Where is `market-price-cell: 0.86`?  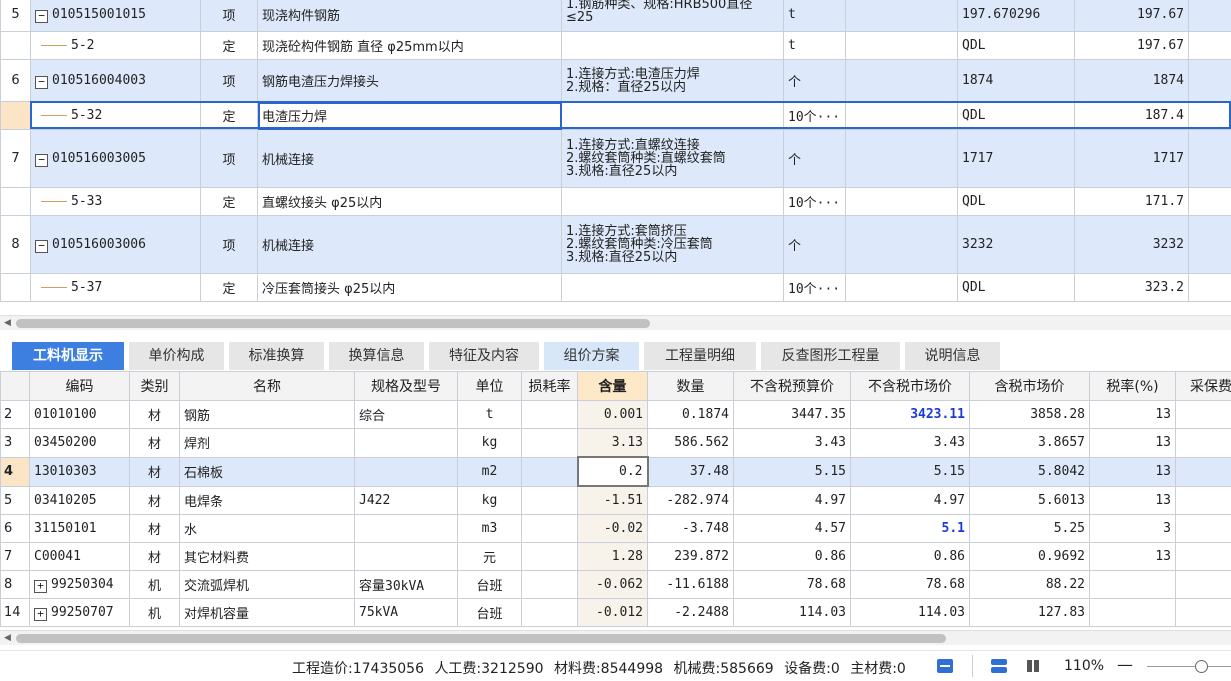
market-price-cell: 0.86 is located at coordinates (910, 557).